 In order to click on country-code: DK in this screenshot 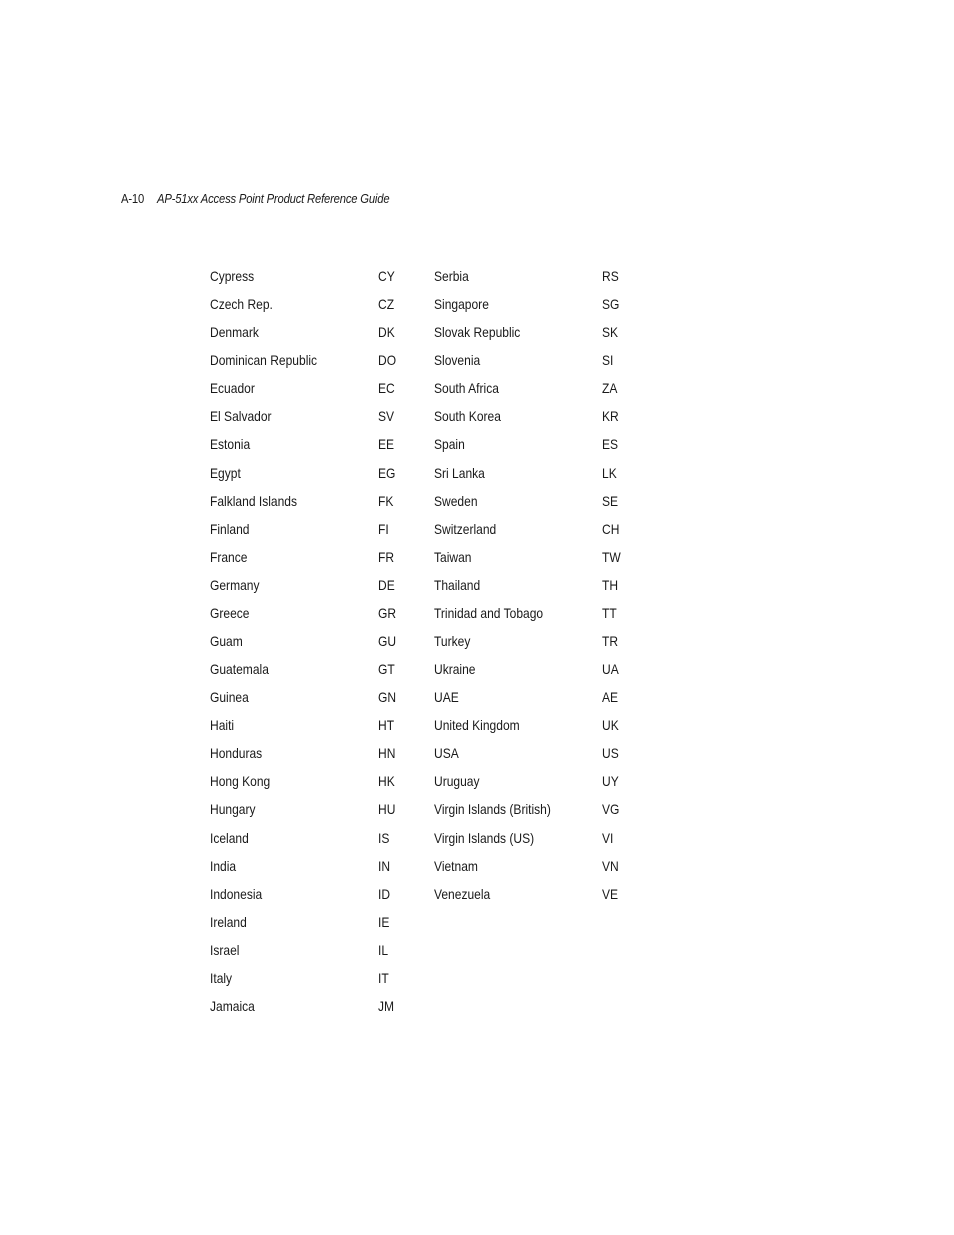, I will do `click(386, 332)`.